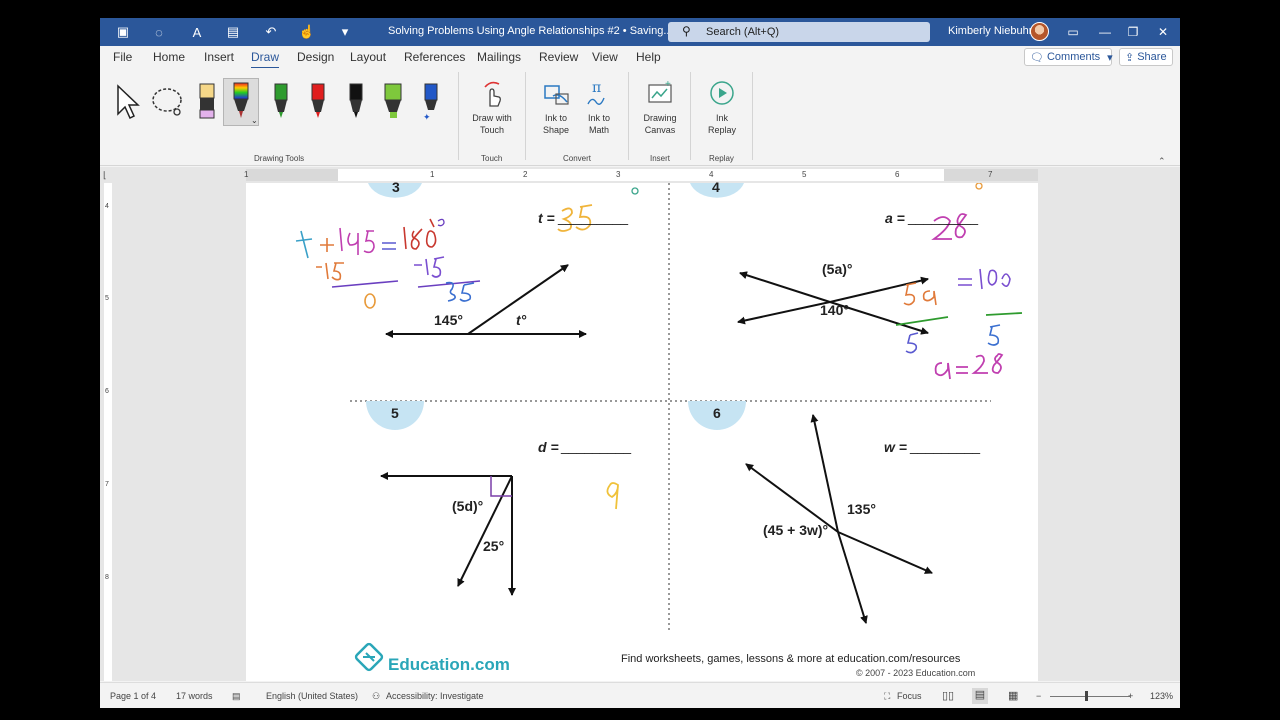  I want to click on web-layout-icon: ▦, so click(1013, 695).